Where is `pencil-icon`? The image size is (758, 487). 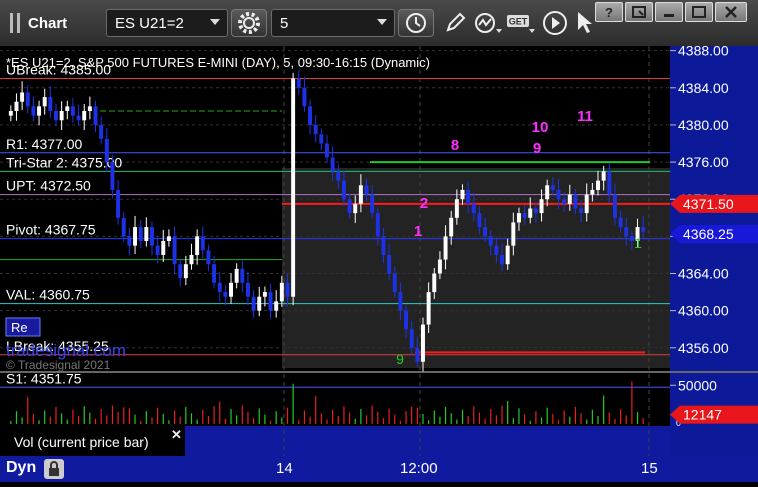
pencil-icon is located at coordinates (456, 22).